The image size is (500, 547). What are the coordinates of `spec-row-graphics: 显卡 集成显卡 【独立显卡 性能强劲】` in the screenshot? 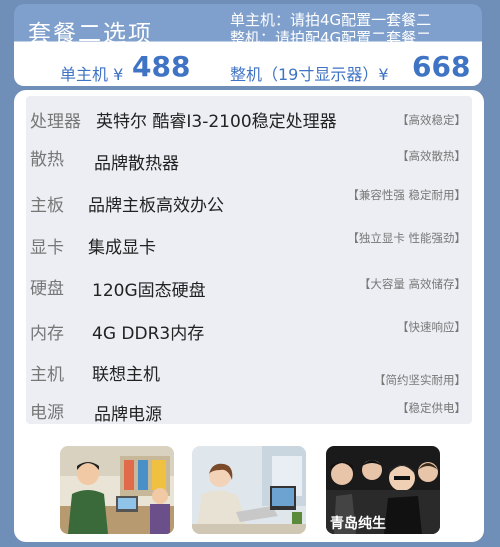 It's located at (249, 245).